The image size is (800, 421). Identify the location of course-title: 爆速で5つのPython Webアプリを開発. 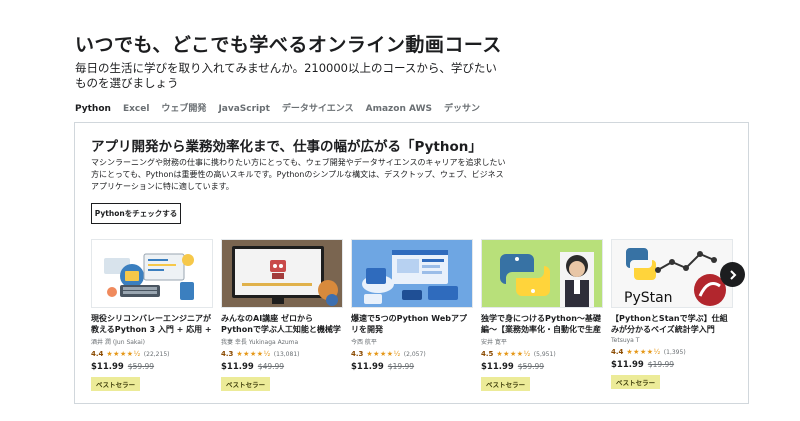
(409, 324).